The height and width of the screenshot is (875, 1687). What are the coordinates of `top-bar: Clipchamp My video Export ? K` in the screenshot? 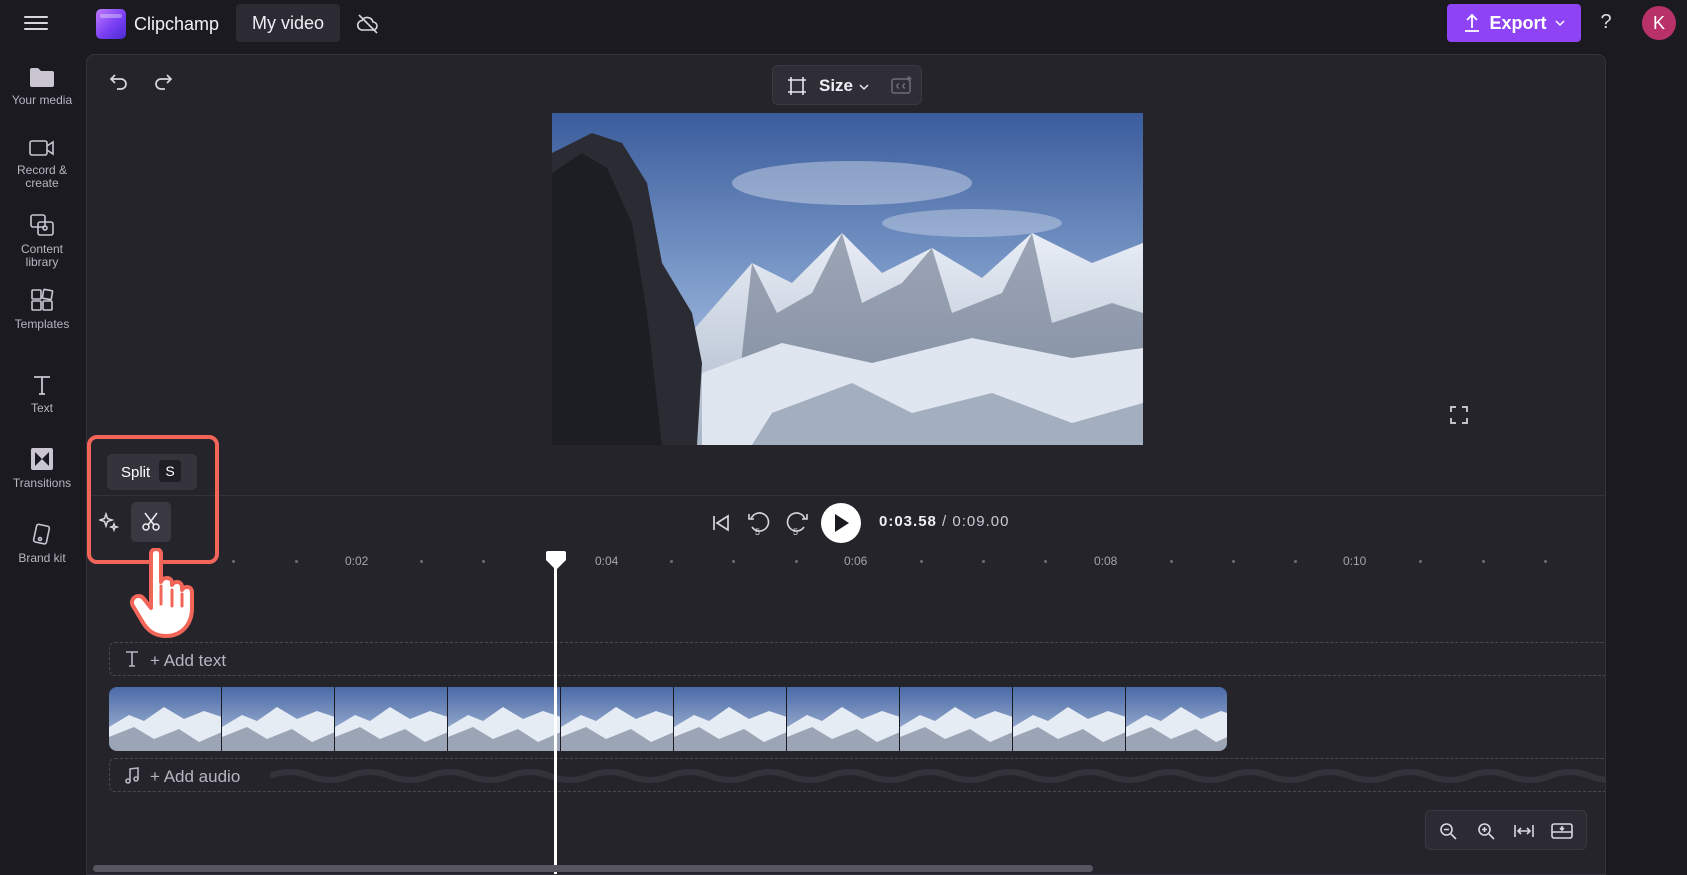 It's located at (843, 26).